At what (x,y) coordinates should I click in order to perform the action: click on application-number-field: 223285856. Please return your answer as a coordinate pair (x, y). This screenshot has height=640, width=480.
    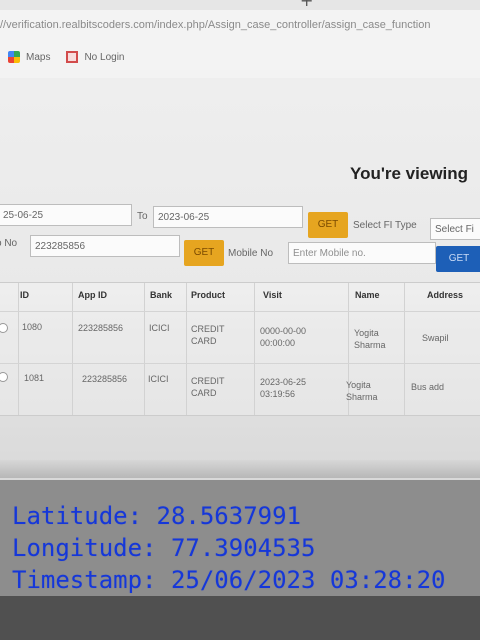
    Looking at the image, I should click on (105, 246).